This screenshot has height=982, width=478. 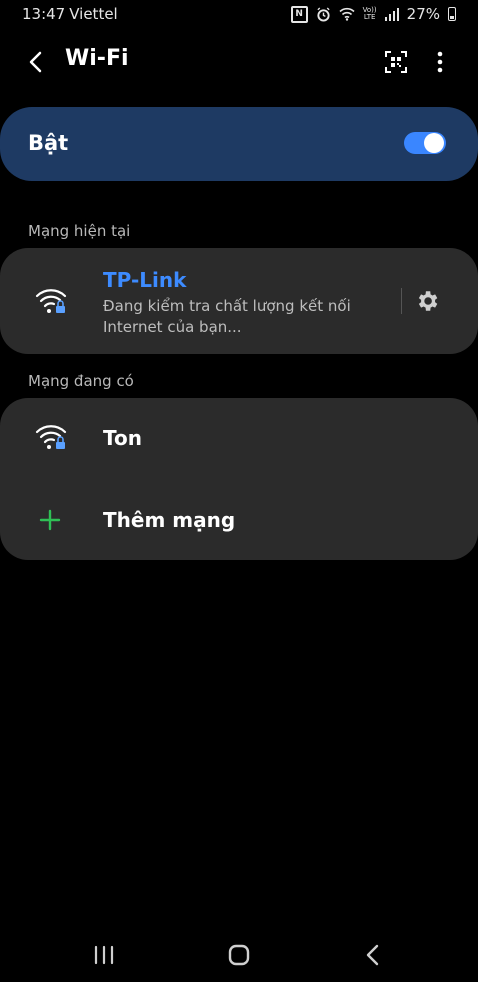 What do you see at coordinates (239, 62) in the screenshot?
I see `app-bar: Wi-Fi` at bounding box center [239, 62].